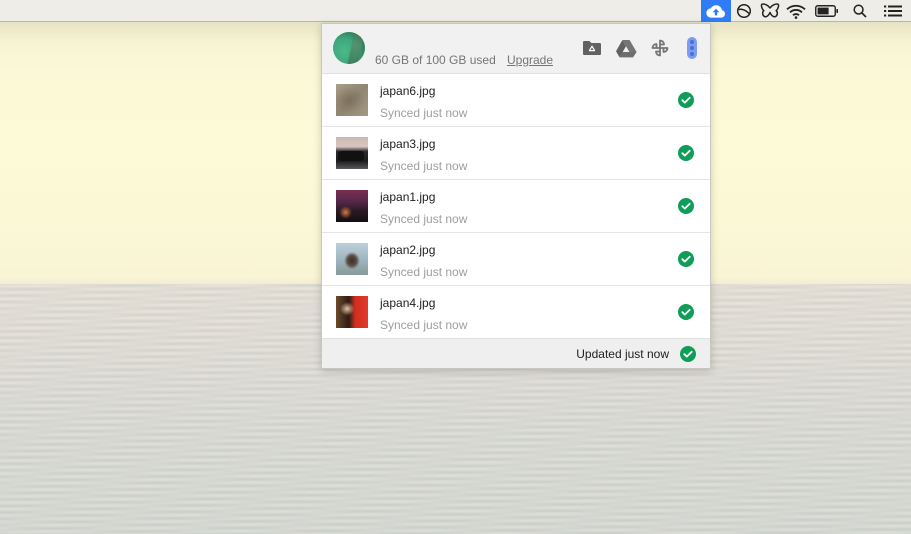  What do you see at coordinates (435, 60) in the screenshot?
I see `storage-usage-text: 60 GB of 100 GB used` at bounding box center [435, 60].